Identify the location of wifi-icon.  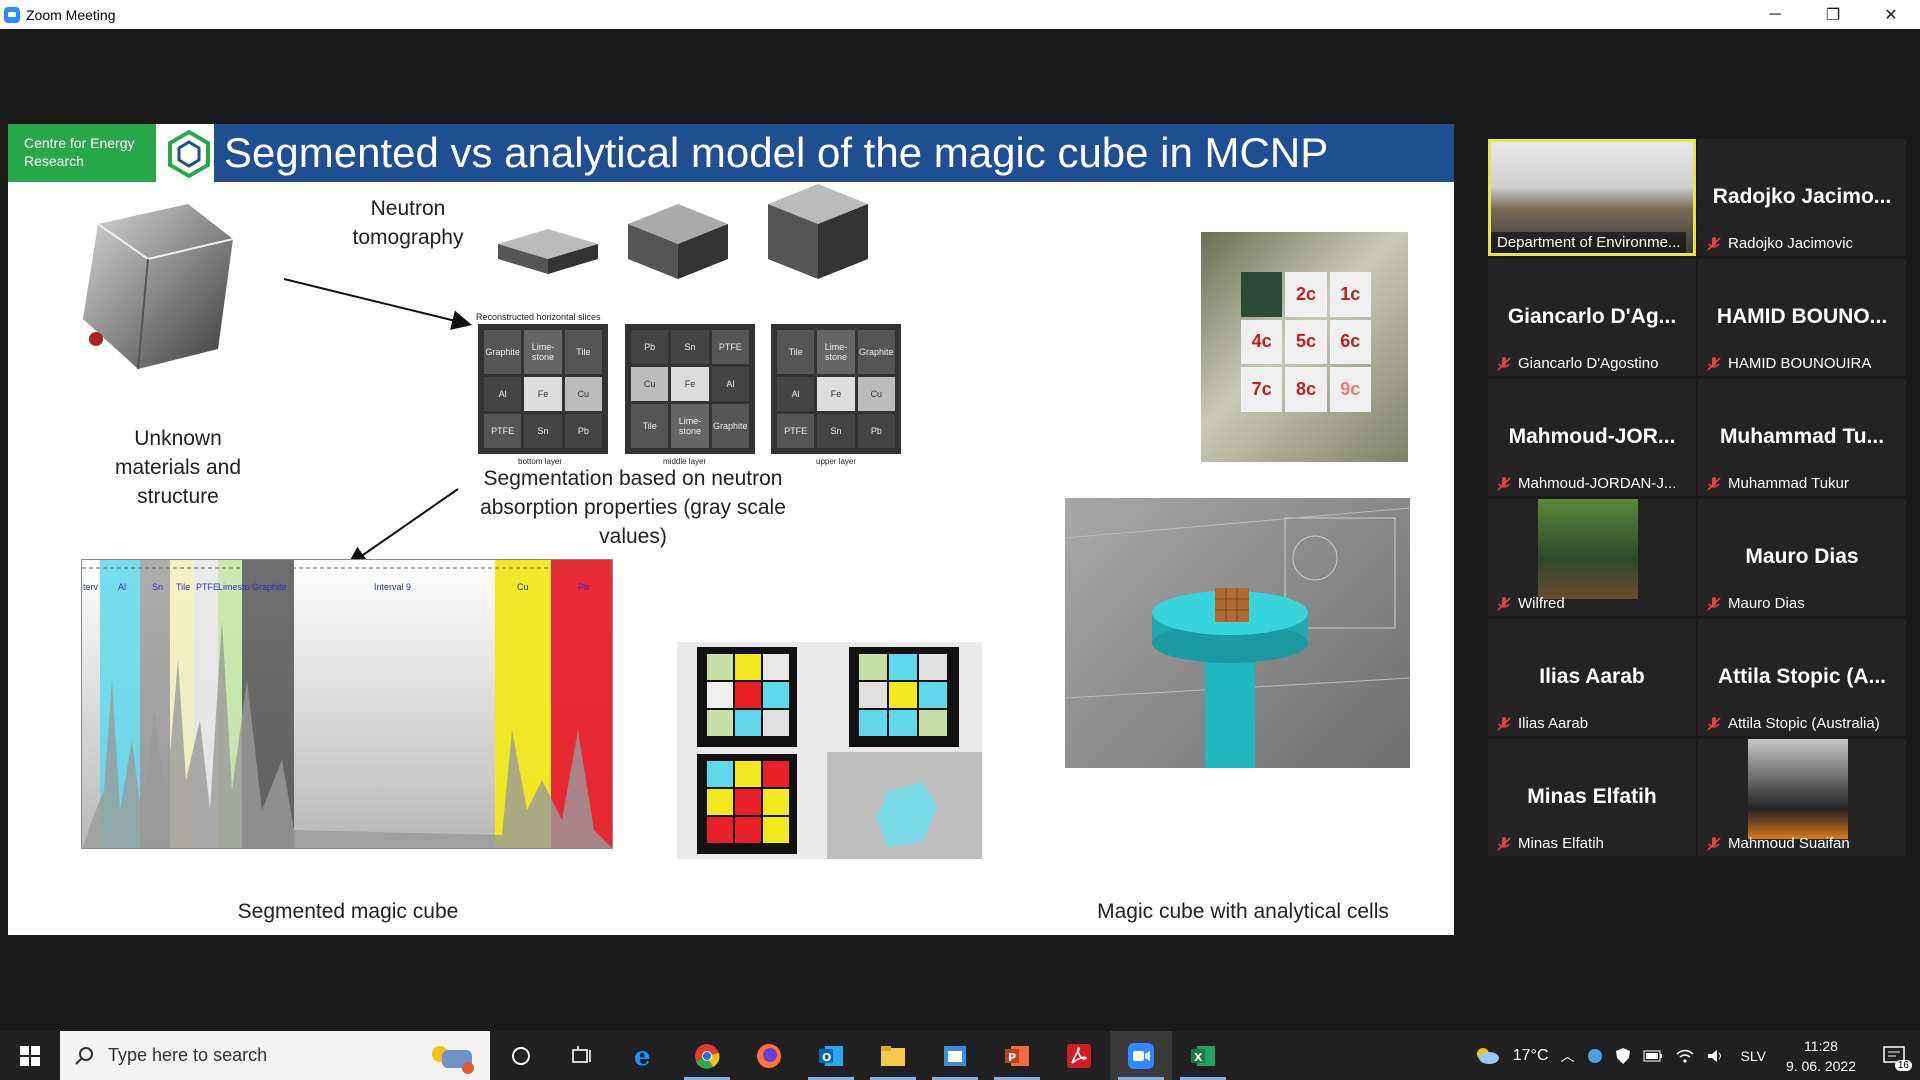
(1685, 1056).